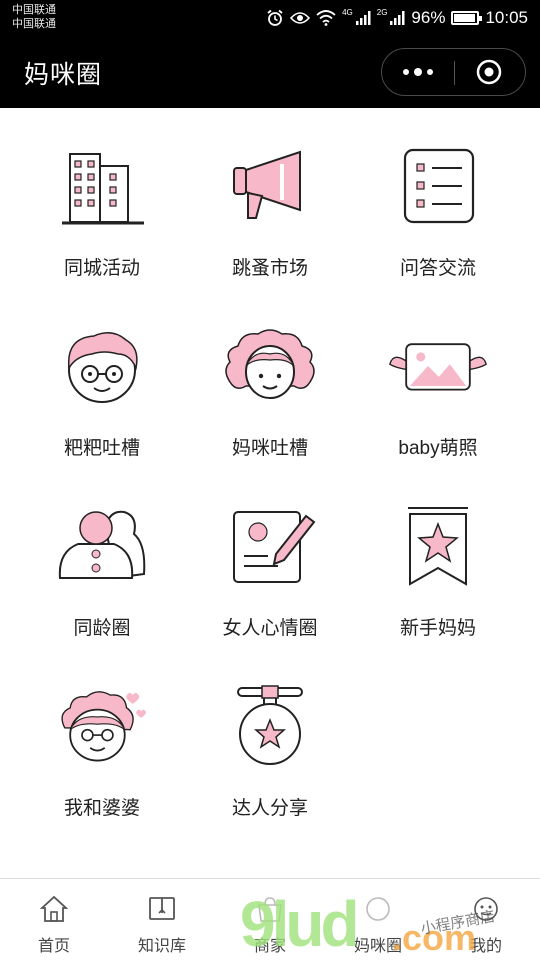 This screenshot has height=960, width=540. What do you see at coordinates (300, 18) in the screenshot?
I see `eye-icon` at bounding box center [300, 18].